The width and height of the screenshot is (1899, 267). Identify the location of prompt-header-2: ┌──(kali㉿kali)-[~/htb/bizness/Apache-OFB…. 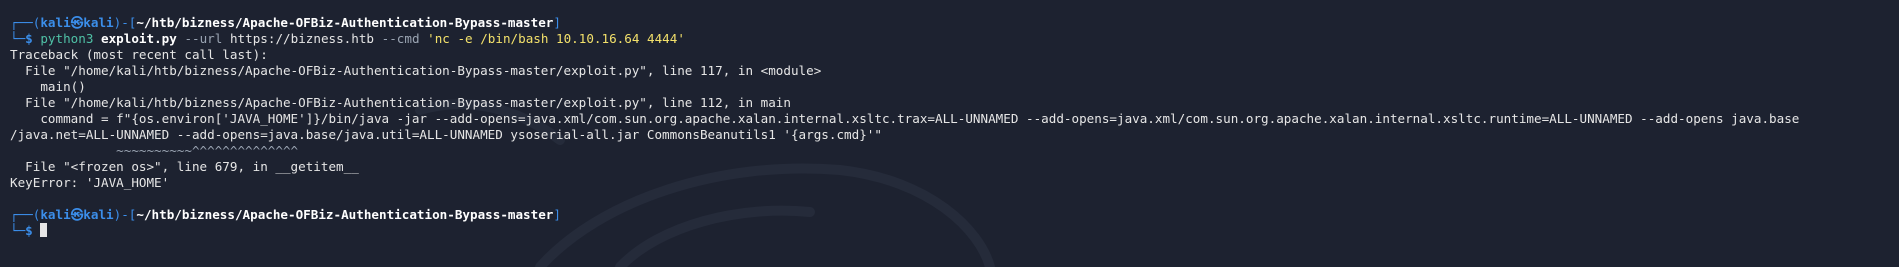
(904, 215).